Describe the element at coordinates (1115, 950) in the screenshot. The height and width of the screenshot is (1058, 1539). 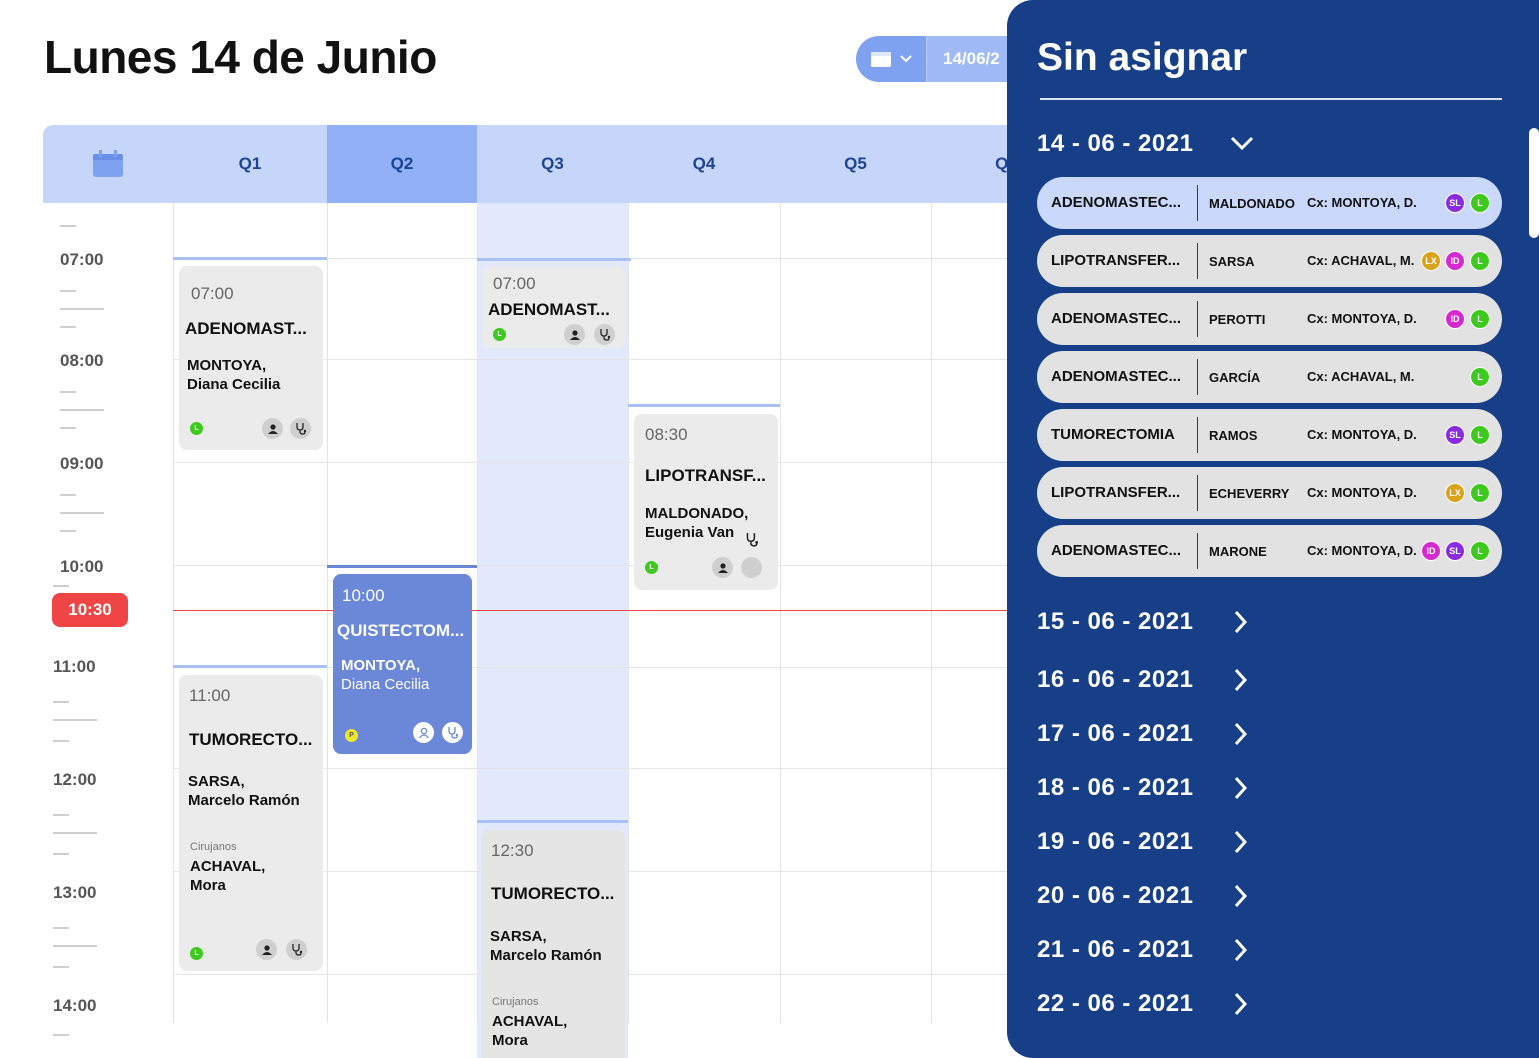
I see `date-group: 21 - 06 - 2021` at that location.